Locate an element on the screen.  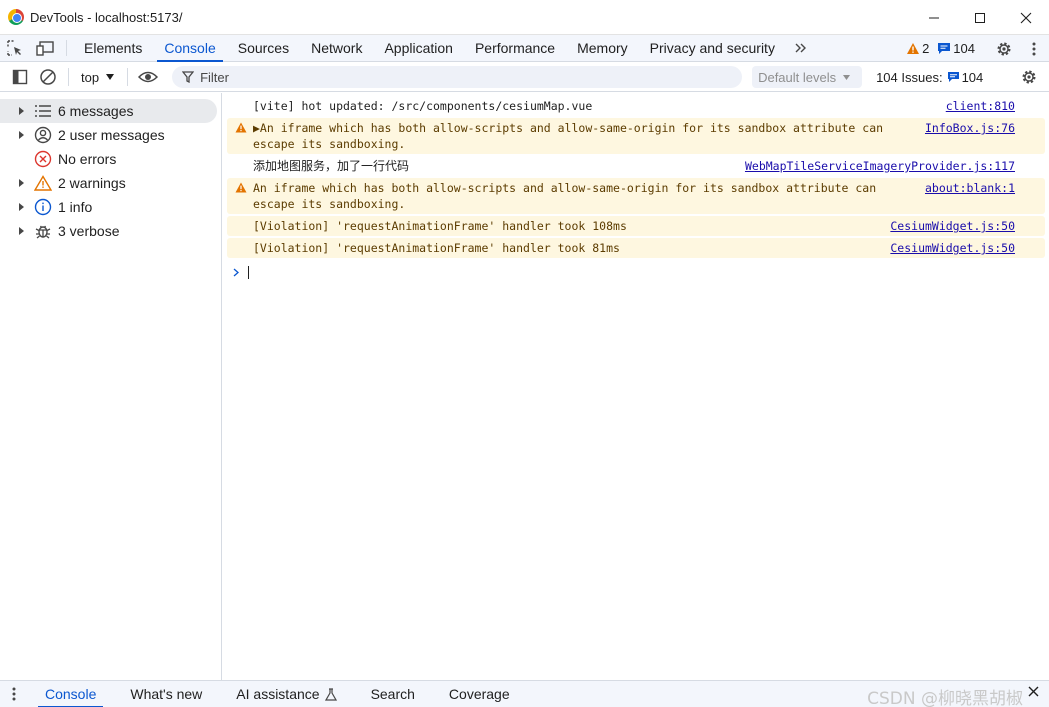
window-titlebar: DevTools - localhost:5173/ is located at coordinates (524, 17).